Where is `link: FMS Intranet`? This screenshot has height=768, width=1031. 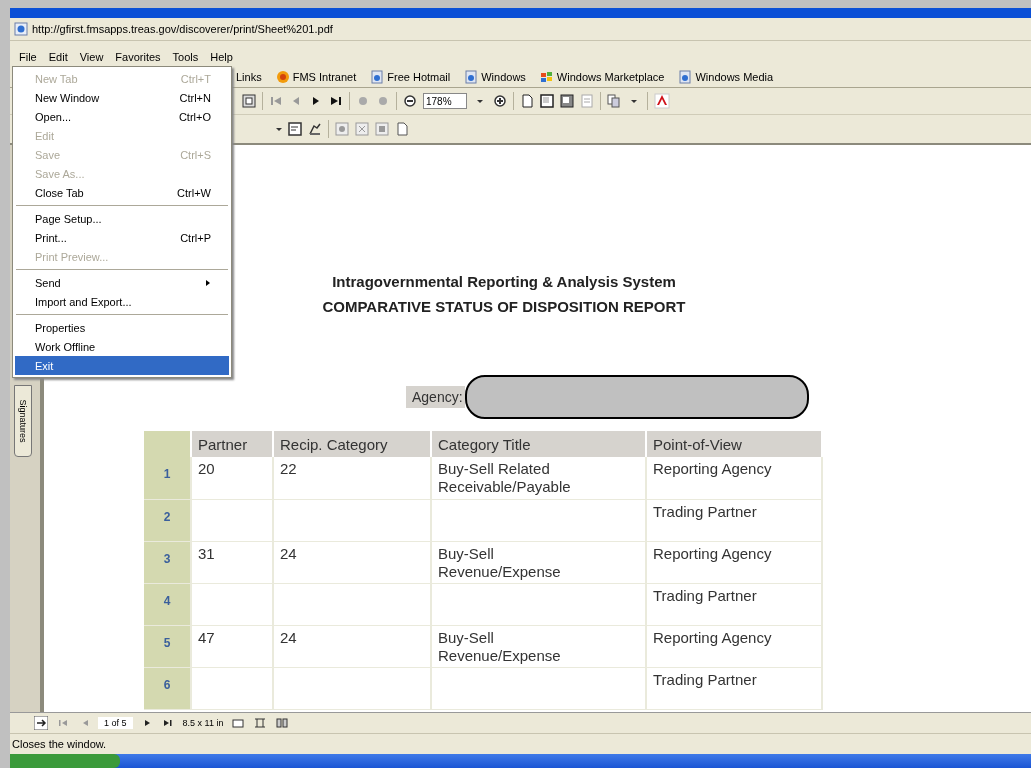 link: FMS Intranet is located at coordinates (324, 77).